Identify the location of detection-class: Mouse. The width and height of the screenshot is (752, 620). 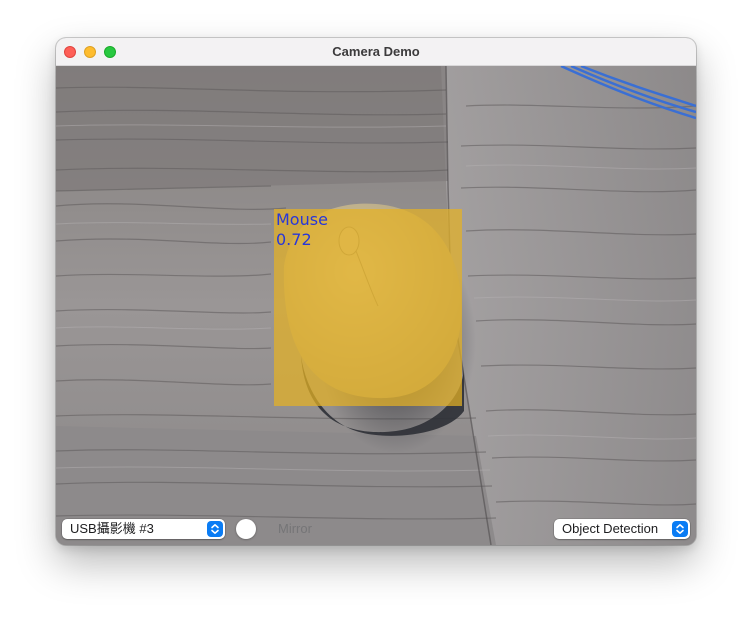
(302, 219).